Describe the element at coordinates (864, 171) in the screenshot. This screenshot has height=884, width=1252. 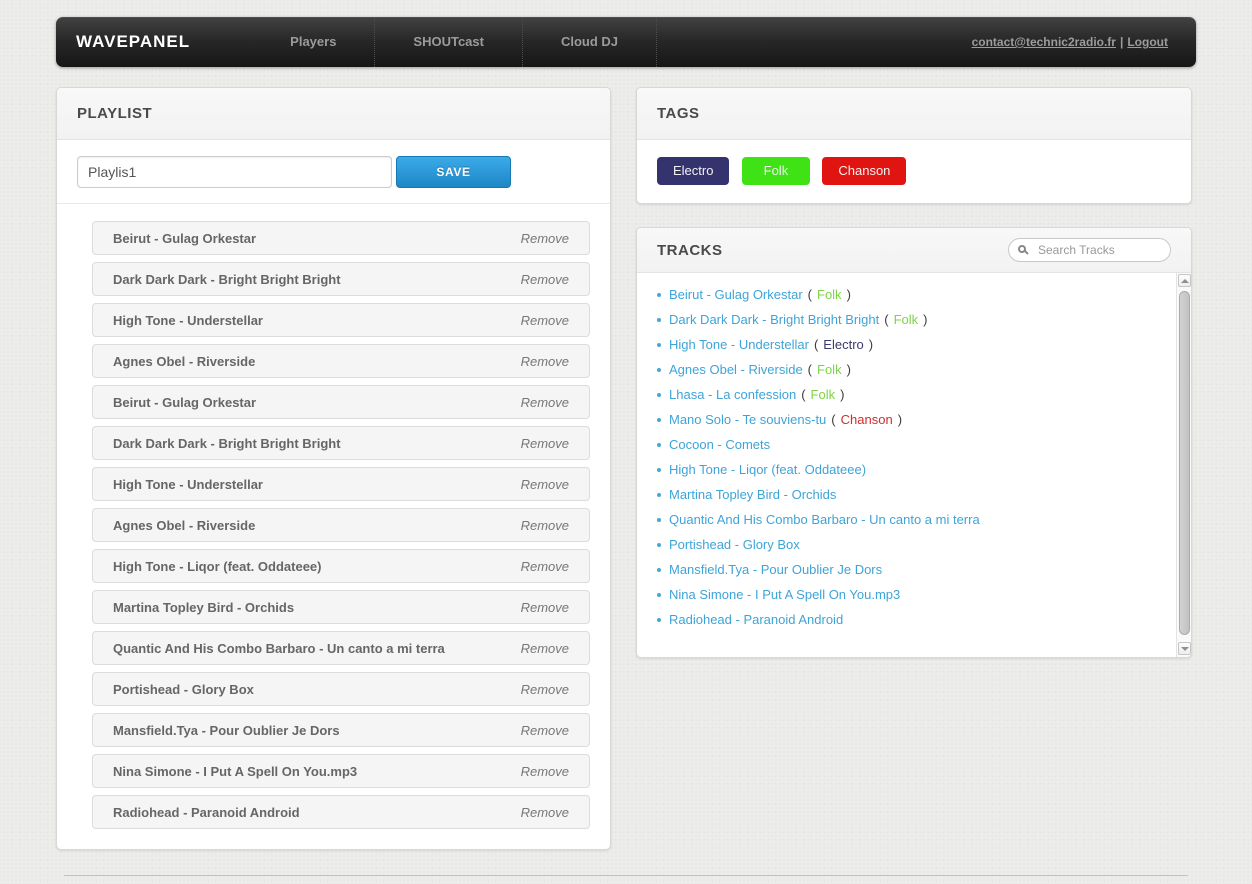
I see `tag-badge: Chanson` at that location.